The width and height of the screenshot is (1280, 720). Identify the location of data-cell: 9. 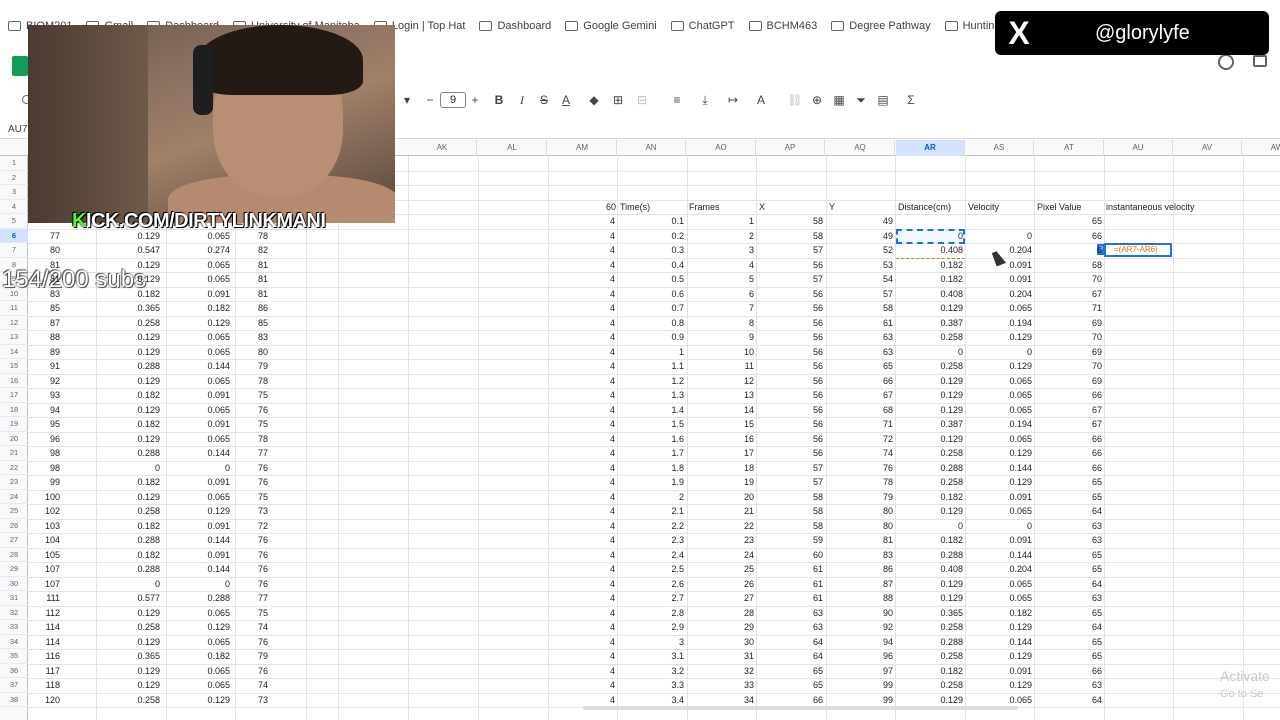
(720, 337).